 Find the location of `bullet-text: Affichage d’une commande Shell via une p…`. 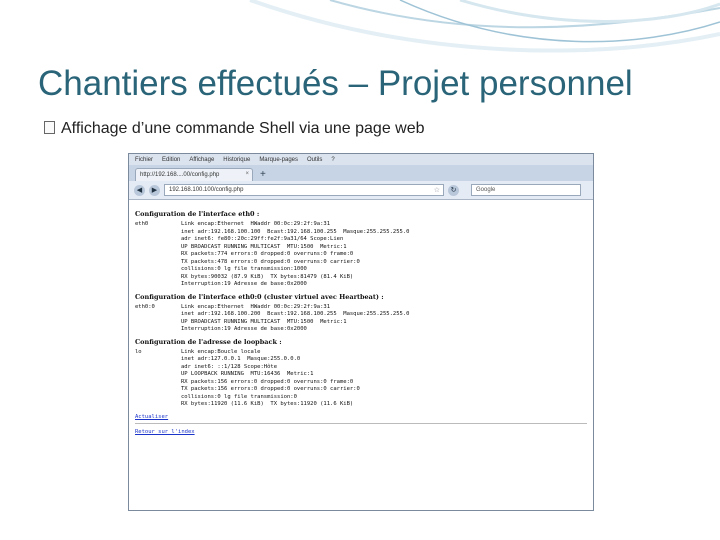

bullet-text: Affichage d’une commande Shell via une p… is located at coordinates (243, 128).